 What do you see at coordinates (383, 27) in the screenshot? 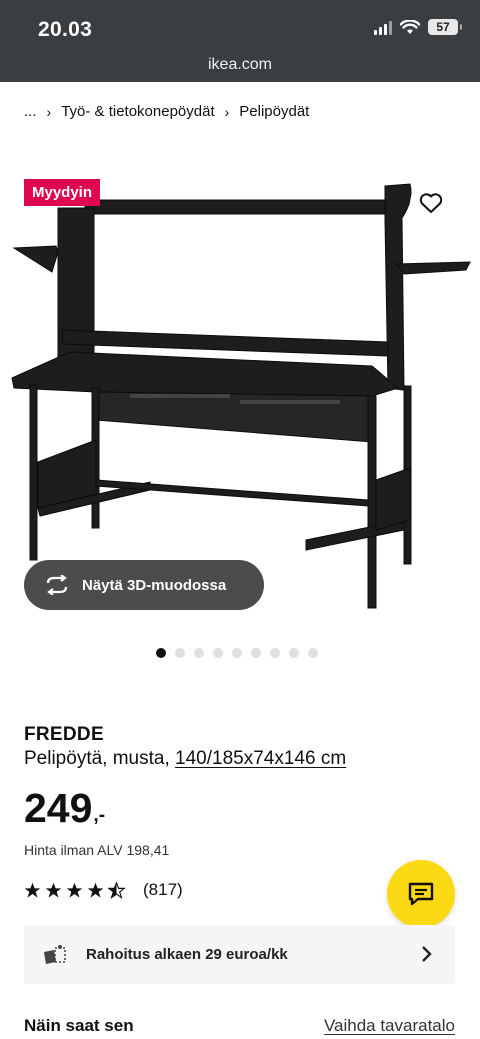
I see `cellular-signal-icon` at bounding box center [383, 27].